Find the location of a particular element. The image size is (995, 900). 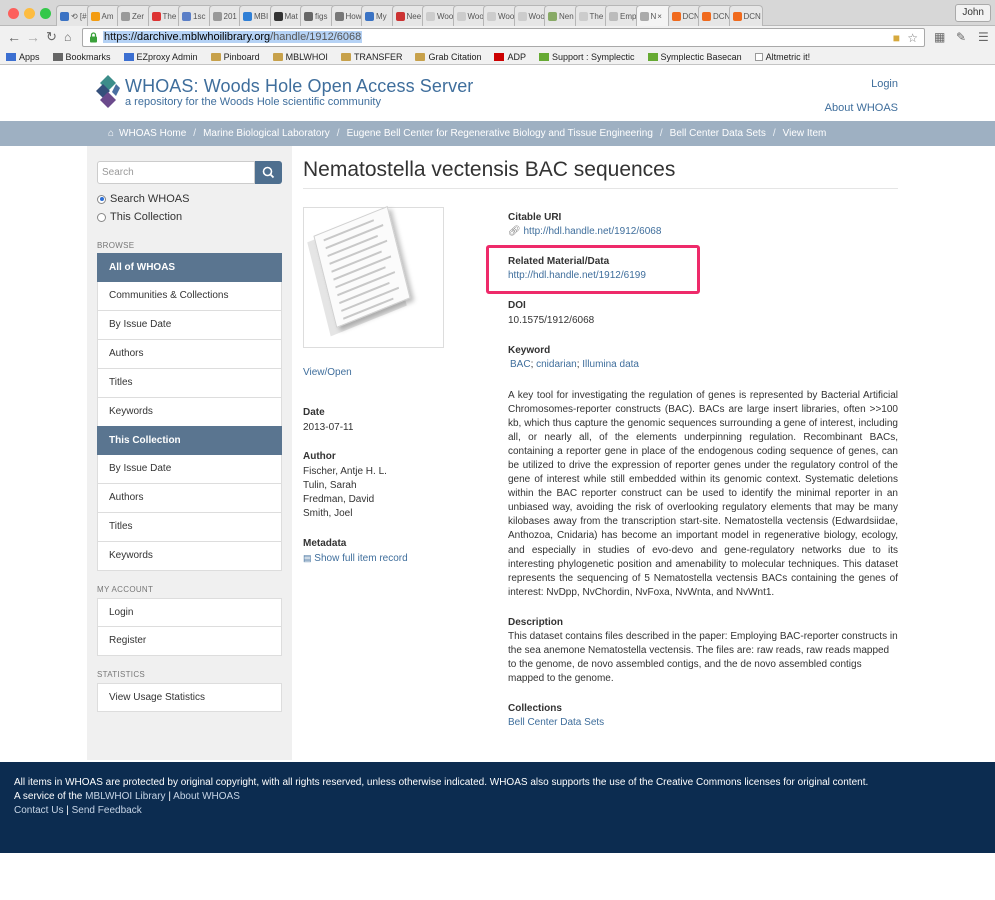

footer-contact-link: Contact Us is located at coordinates (38, 810).